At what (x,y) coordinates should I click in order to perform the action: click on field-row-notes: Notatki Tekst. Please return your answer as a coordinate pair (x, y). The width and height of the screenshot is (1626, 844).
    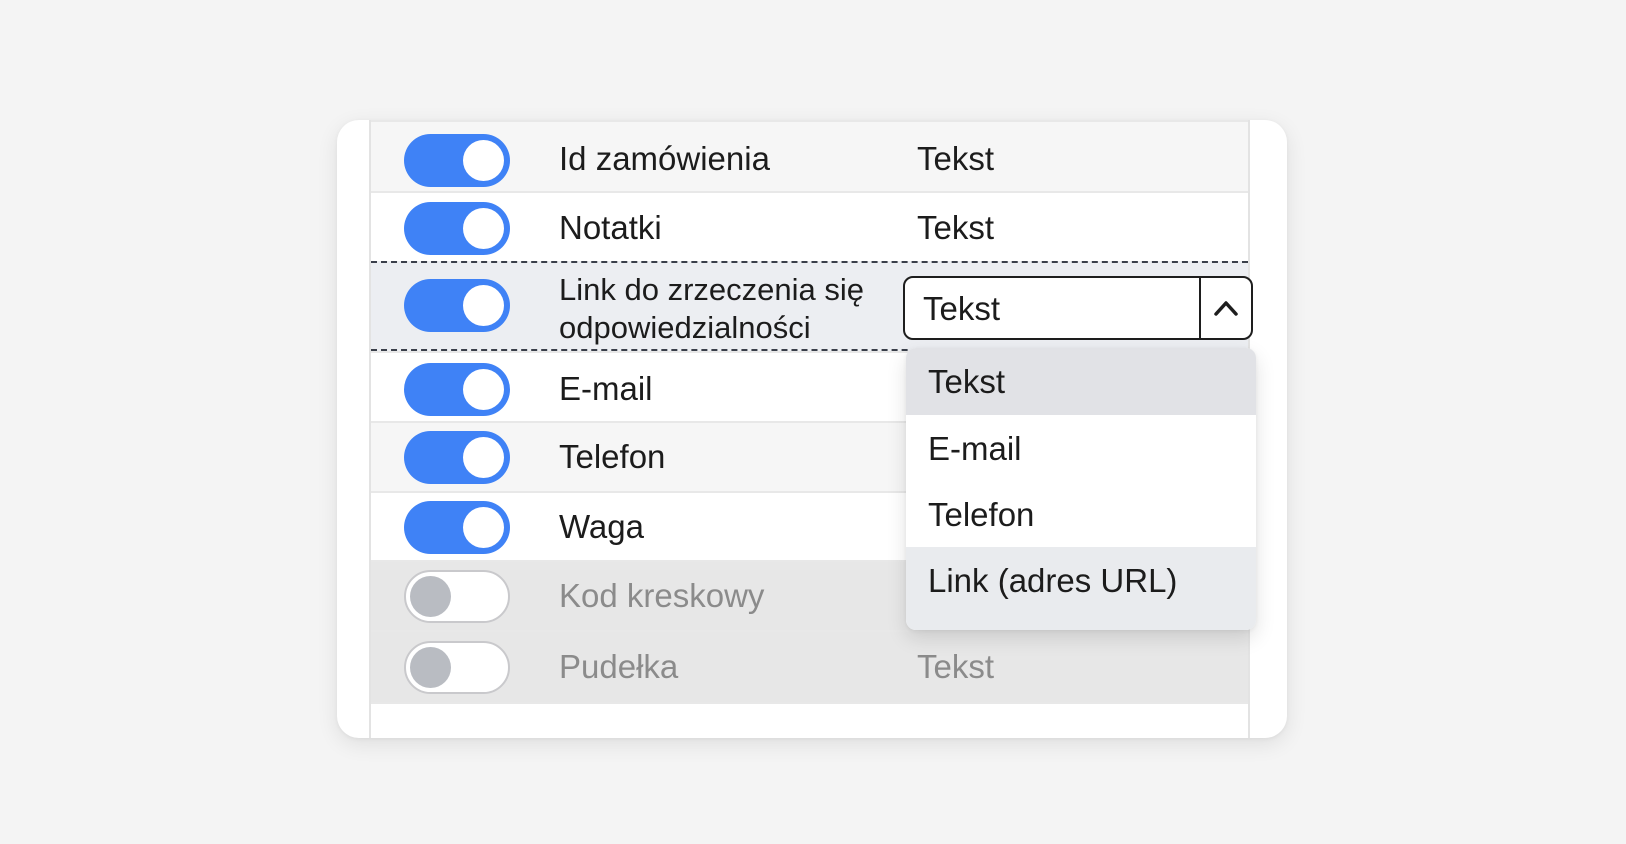
    Looking at the image, I should click on (809, 226).